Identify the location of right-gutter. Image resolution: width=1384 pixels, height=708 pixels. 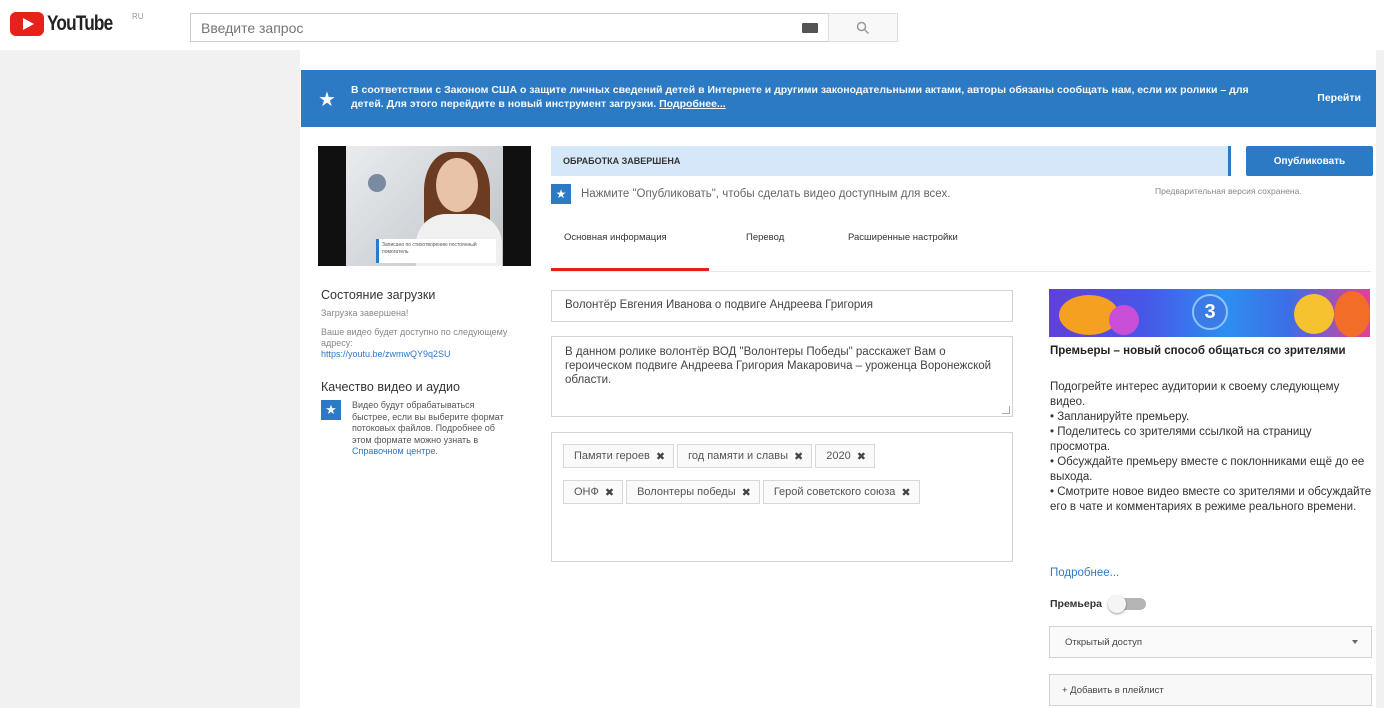
(1380, 379).